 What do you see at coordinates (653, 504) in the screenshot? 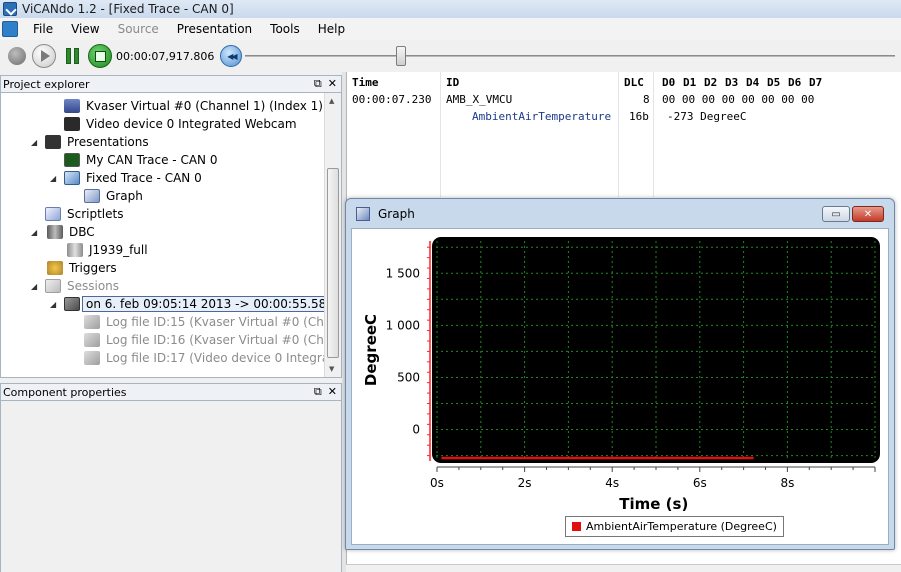
I see `x-axis-label: Time (s)` at bounding box center [653, 504].